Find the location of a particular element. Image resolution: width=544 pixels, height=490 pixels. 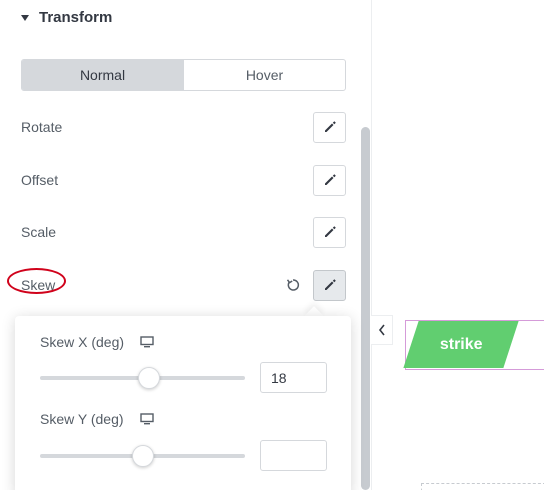

skew-x-slider is located at coordinates (142, 378).